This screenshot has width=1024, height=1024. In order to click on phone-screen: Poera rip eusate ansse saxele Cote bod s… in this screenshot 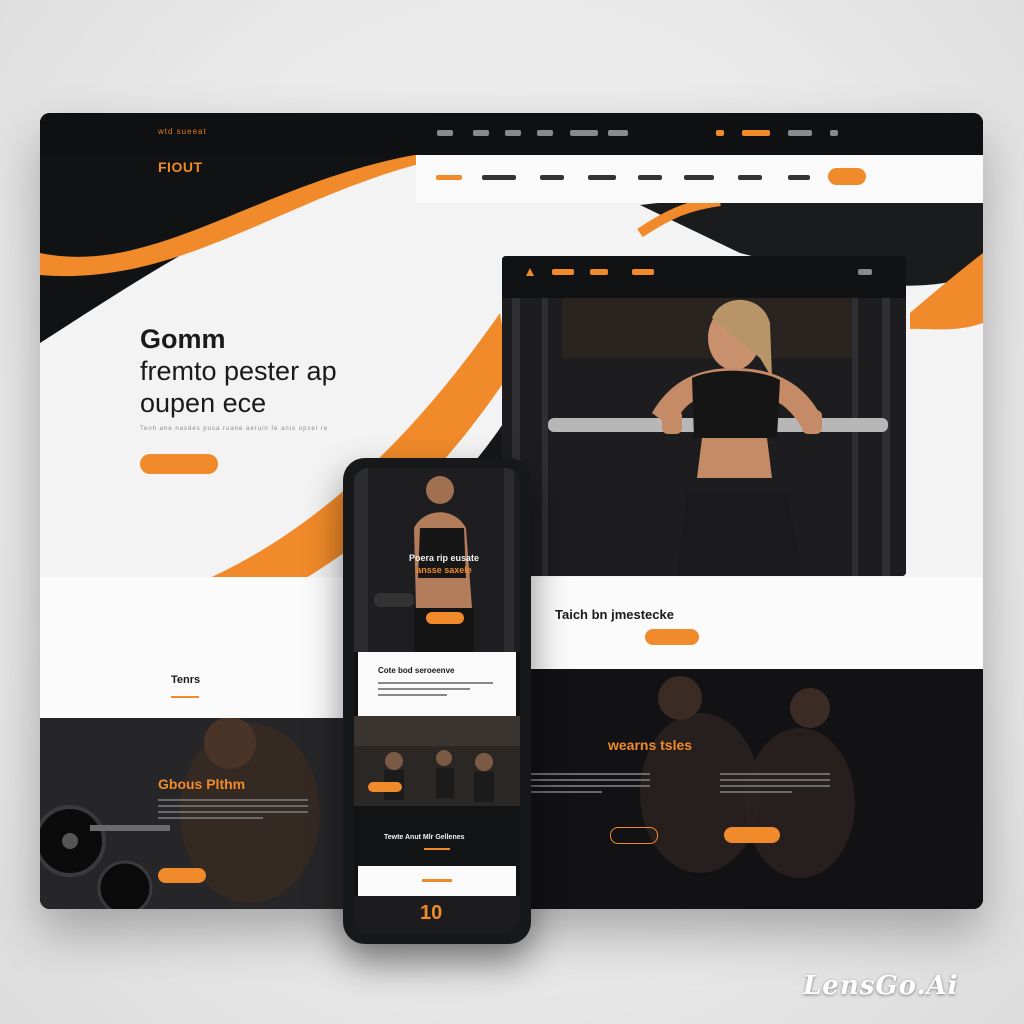, I will do `click(437, 701)`.